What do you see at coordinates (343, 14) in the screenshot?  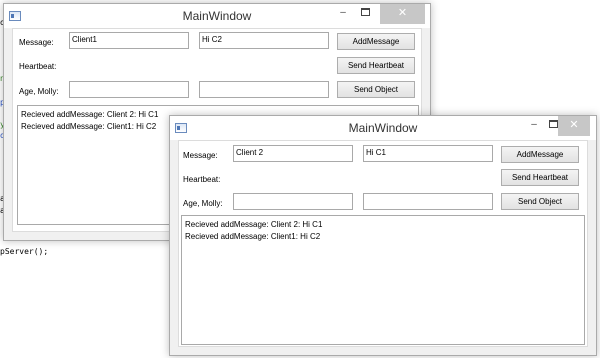 I see `minimize-button: –` at bounding box center [343, 14].